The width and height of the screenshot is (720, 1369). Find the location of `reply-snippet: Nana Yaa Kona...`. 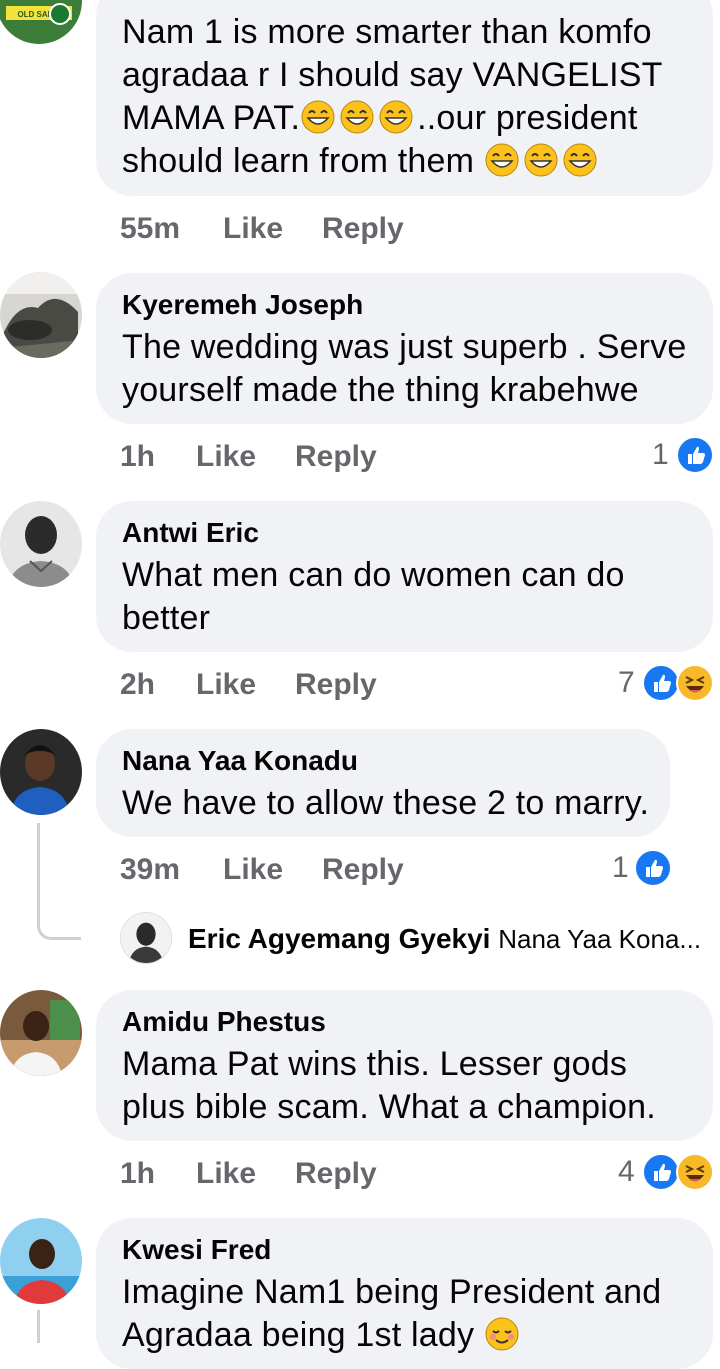

reply-snippet: Nana Yaa Kona... is located at coordinates (600, 939).